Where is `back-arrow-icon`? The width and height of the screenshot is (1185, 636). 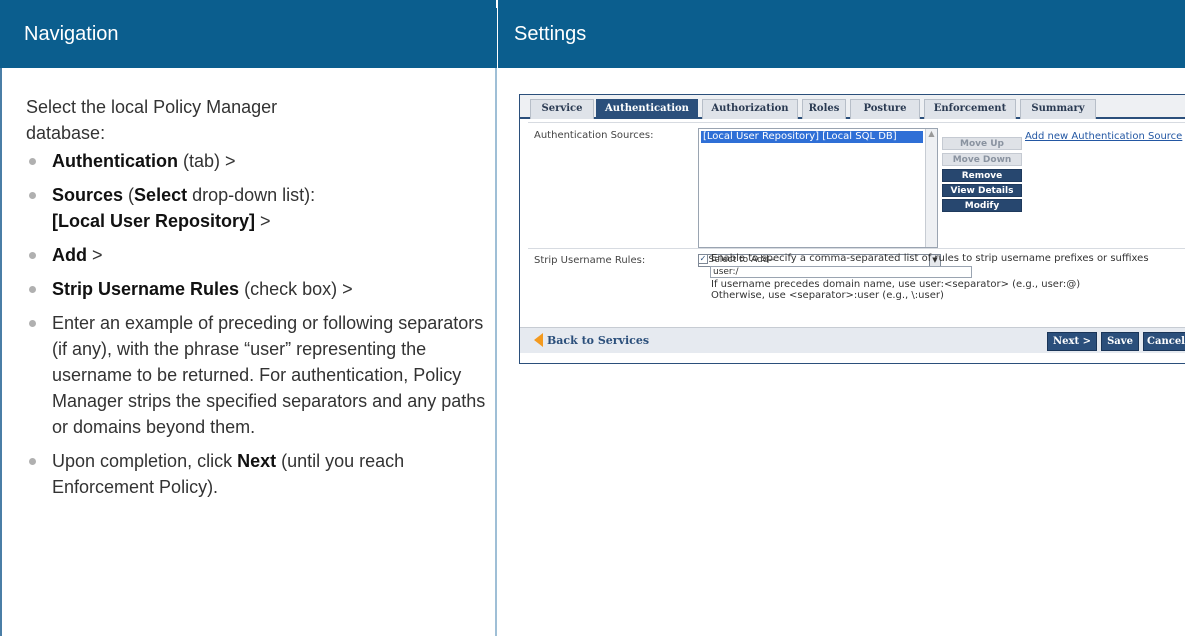 back-arrow-icon is located at coordinates (538, 340).